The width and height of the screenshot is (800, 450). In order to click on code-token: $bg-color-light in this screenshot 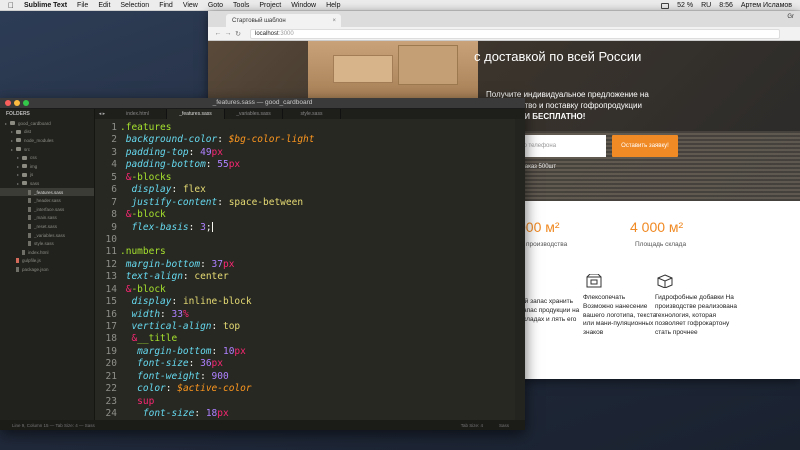, I will do `click(271, 140)`.